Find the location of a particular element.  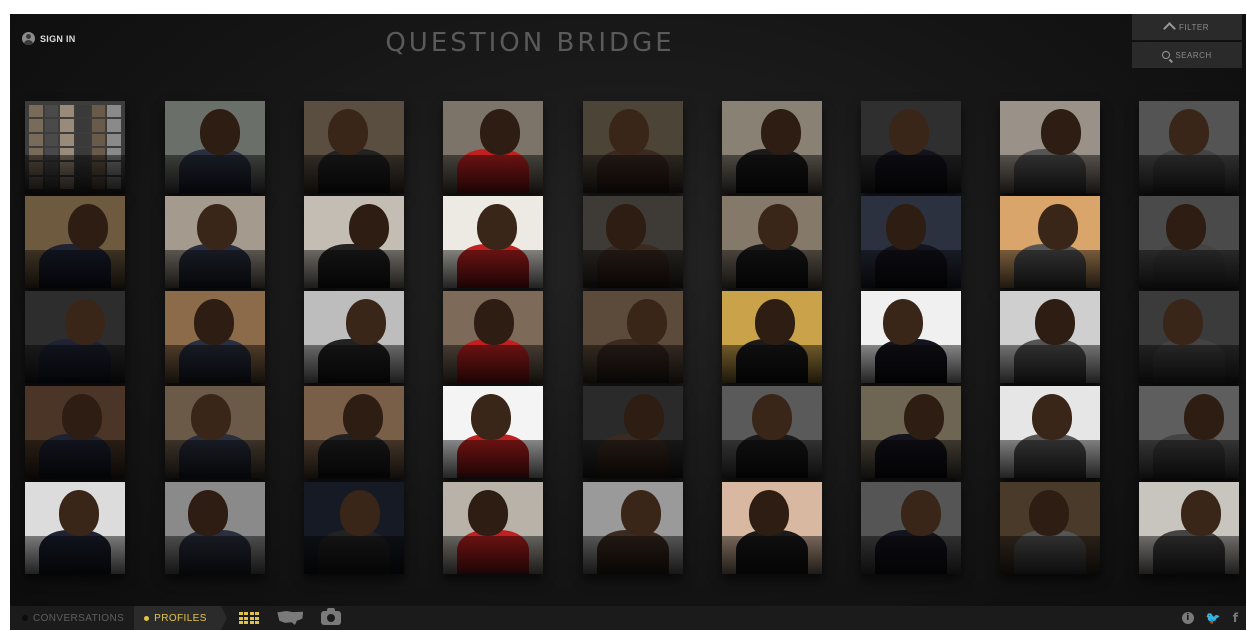

filter-button: FILTER is located at coordinates (1187, 27).